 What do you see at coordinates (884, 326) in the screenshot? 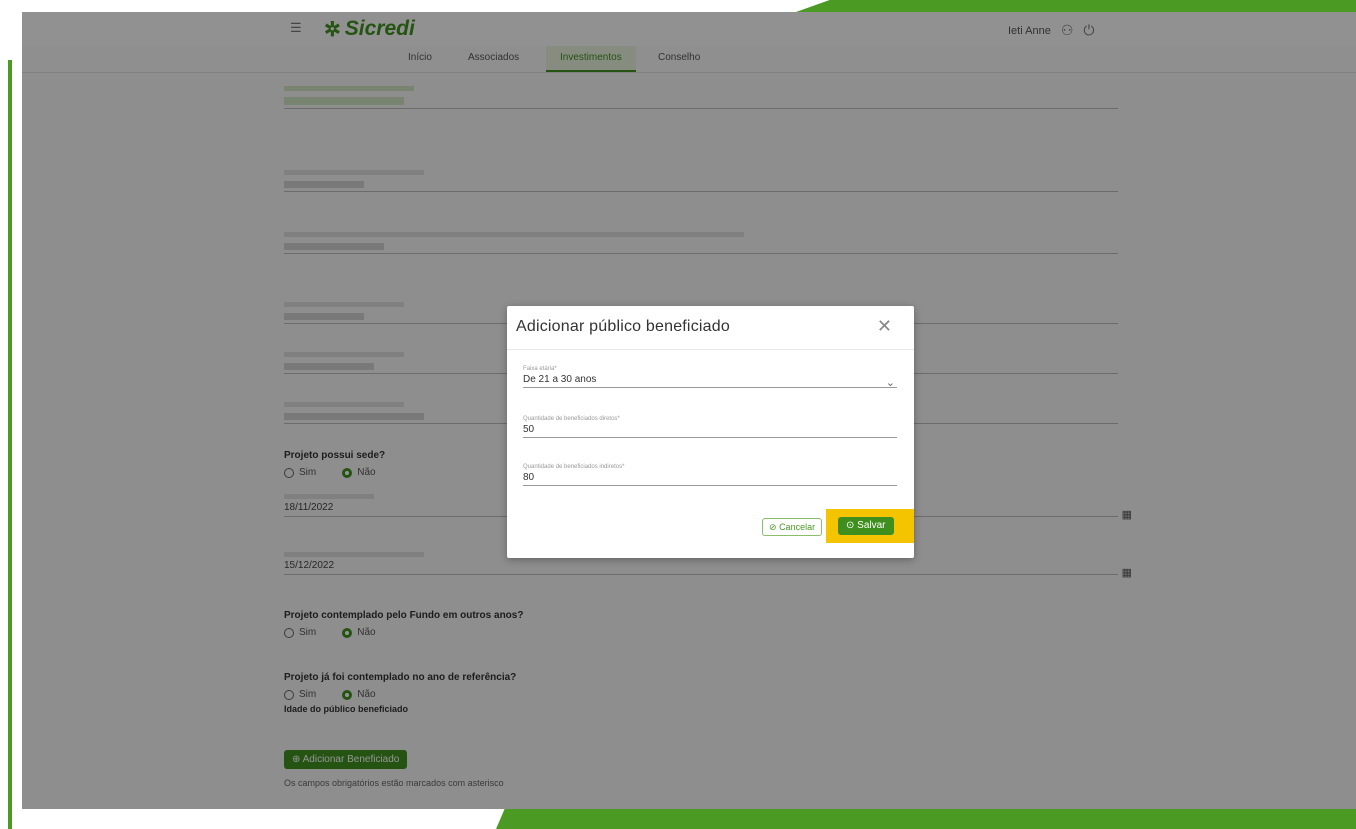
I see `close-icon: ✕` at bounding box center [884, 326].